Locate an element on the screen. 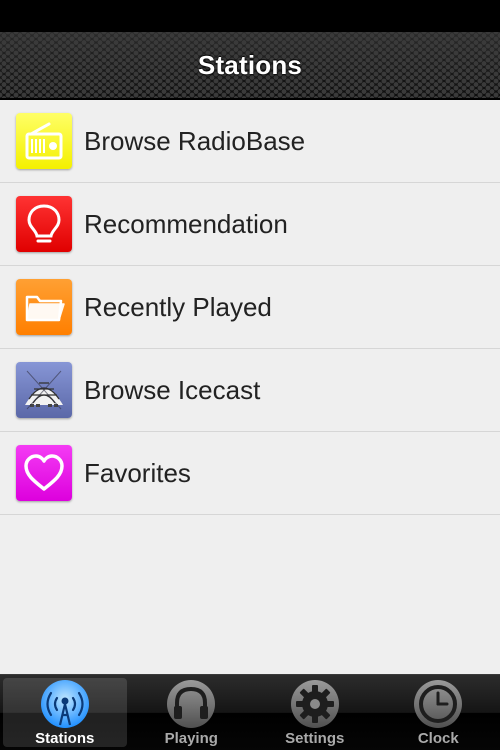  list-item-label: Favorites is located at coordinates (137, 472).